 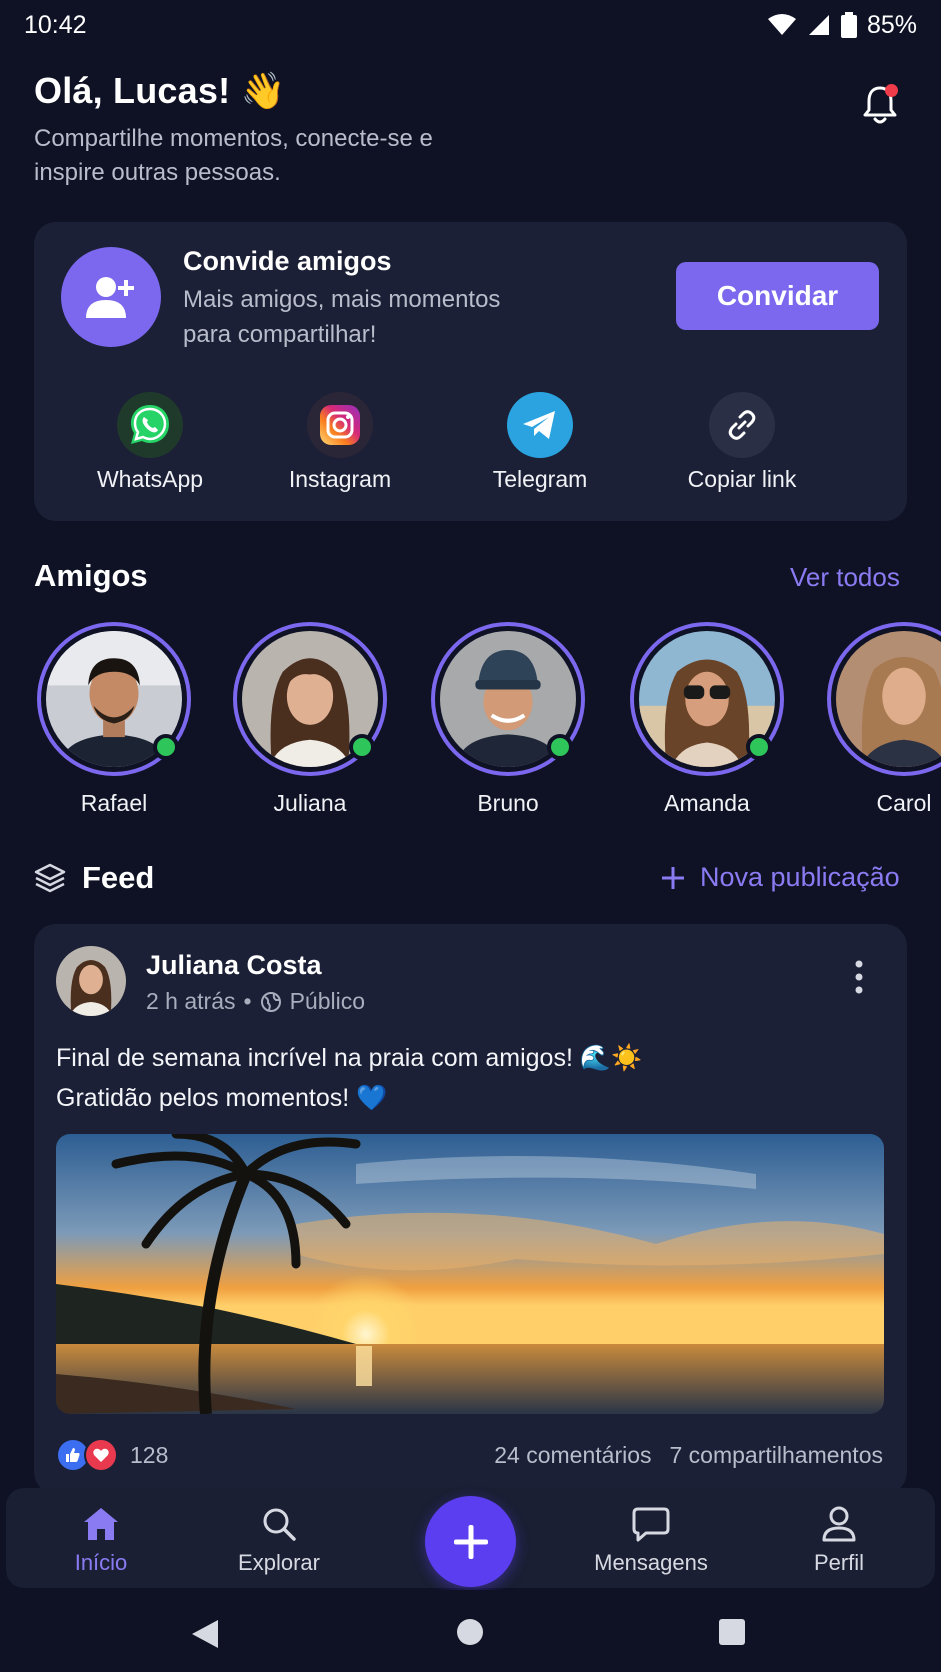 I want to click on notifications-button, so click(x=880, y=105).